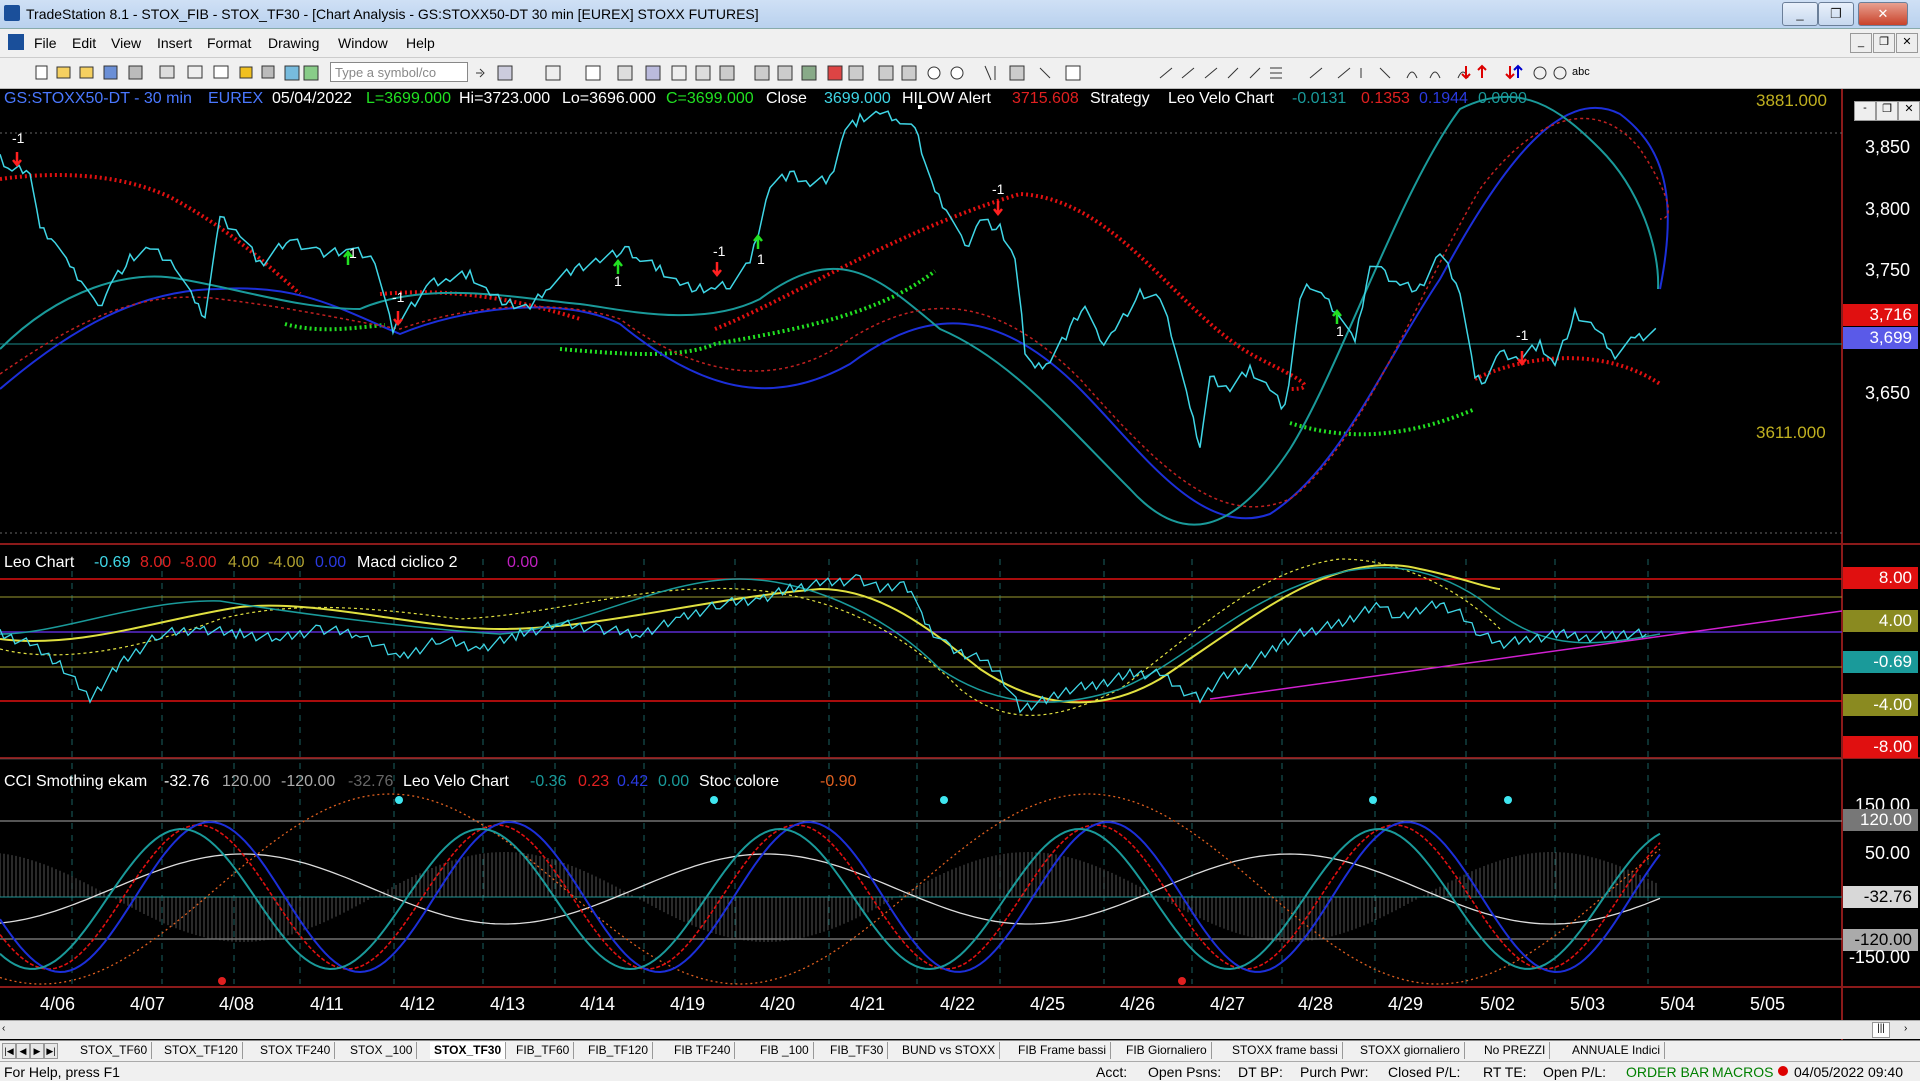 The height and width of the screenshot is (1081, 1920). I want to click on workspace-tab: STOX TF240, so click(296, 1050).